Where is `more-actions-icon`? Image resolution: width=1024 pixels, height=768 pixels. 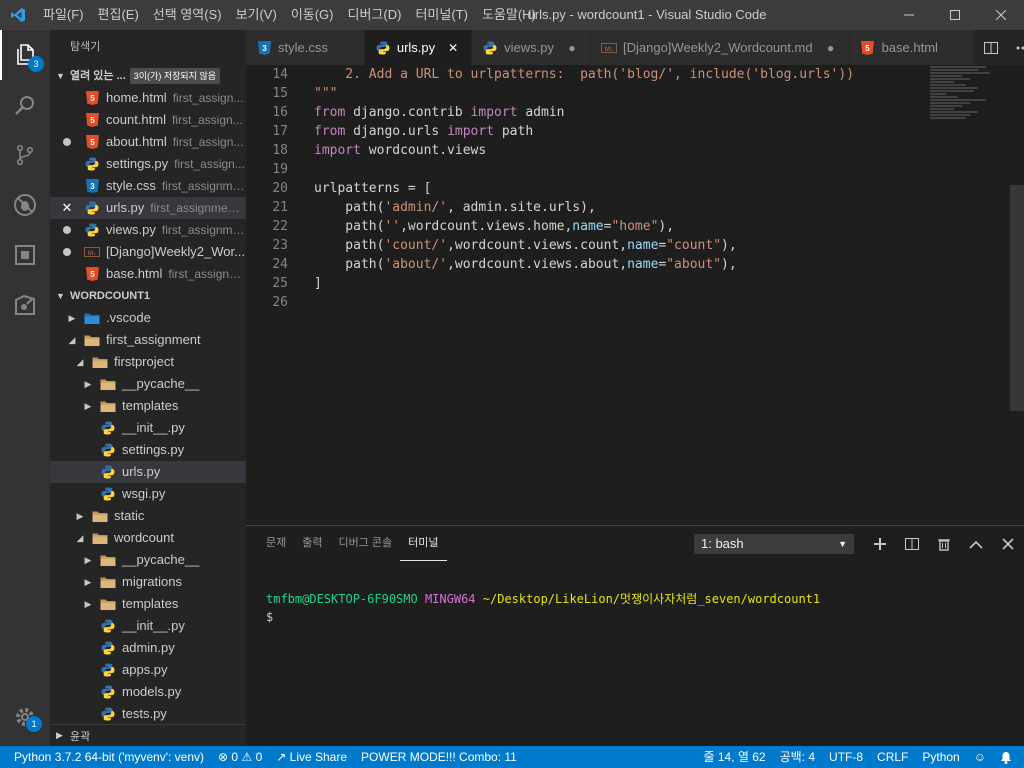
more-actions-icon is located at coordinates (1015, 47).